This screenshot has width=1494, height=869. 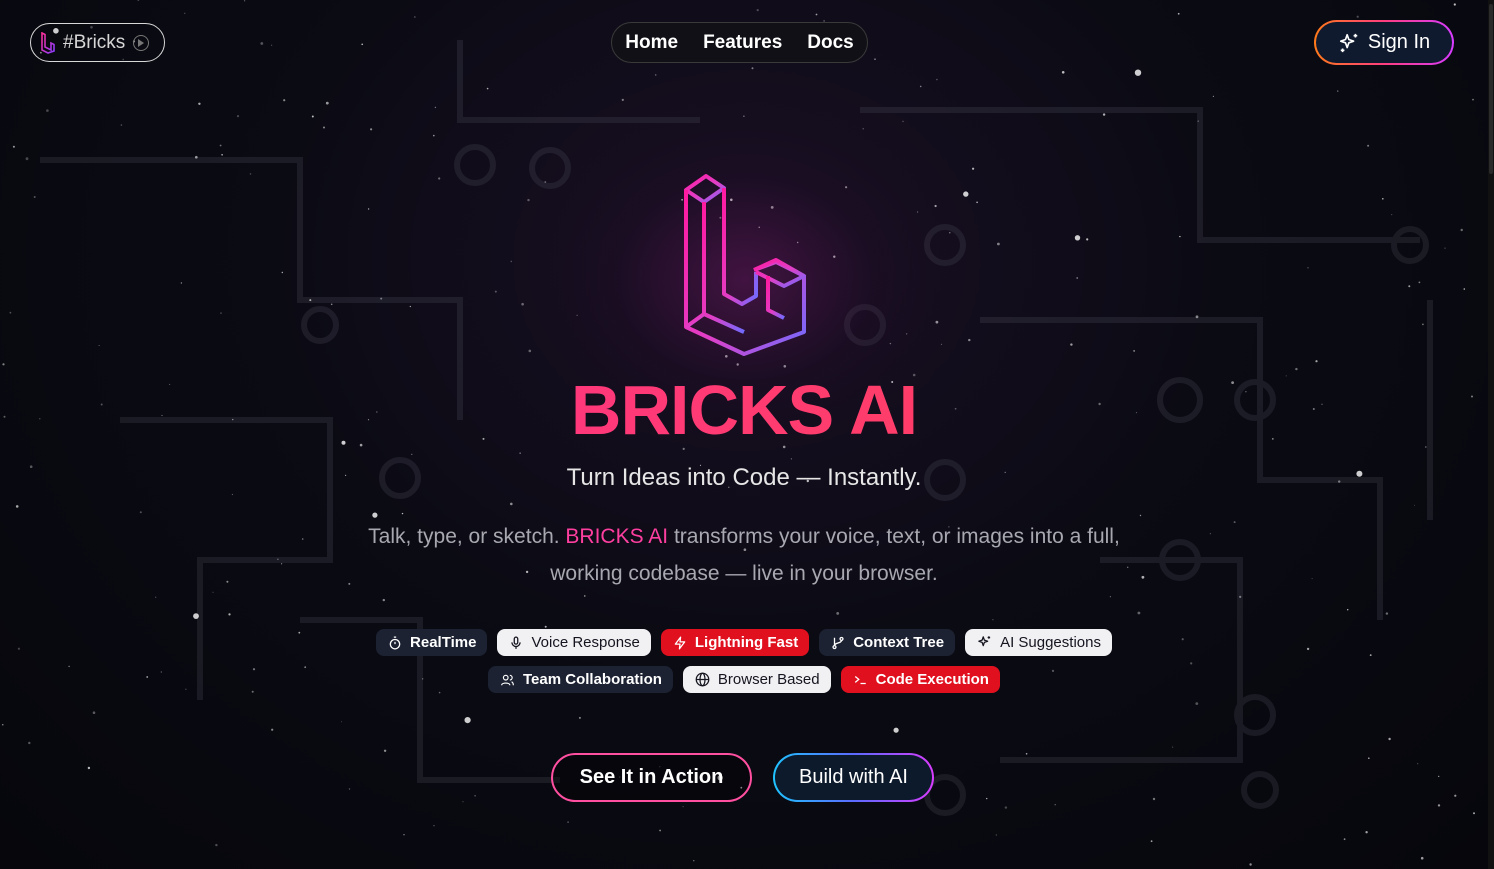 What do you see at coordinates (853, 777) in the screenshot?
I see `build-with-ai-button: Build with AI` at bounding box center [853, 777].